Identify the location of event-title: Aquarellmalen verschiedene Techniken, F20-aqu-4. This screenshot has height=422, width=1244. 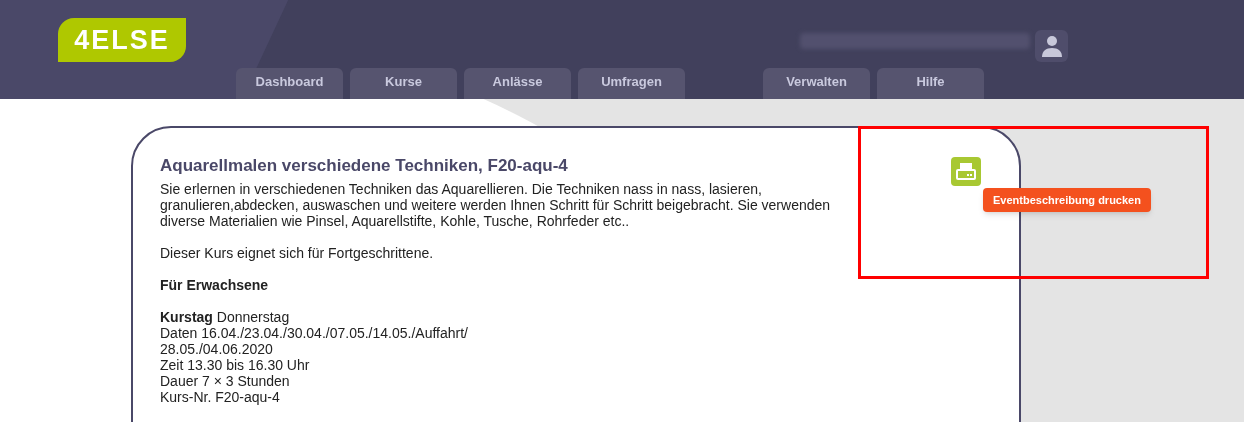
(364, 166).